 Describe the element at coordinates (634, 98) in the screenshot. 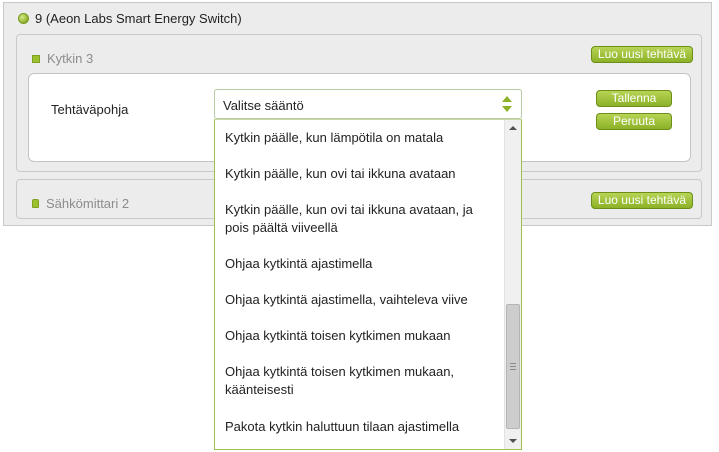

I see `save-button: Tallenna` at that location.